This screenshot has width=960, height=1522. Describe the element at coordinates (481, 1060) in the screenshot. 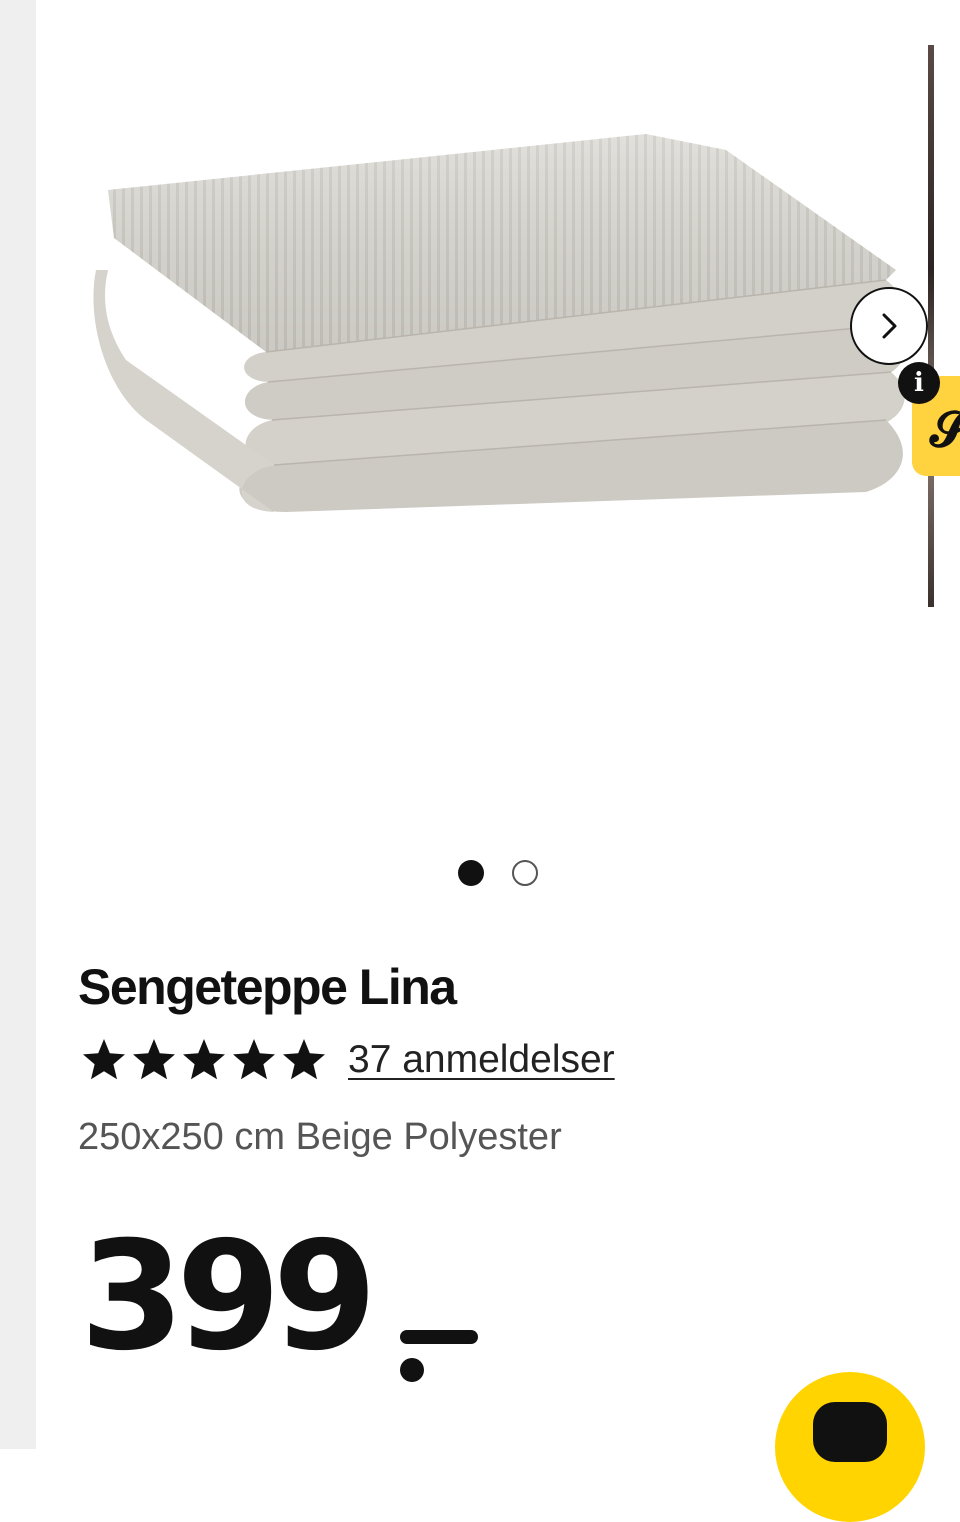

I see `reviews-link: 37 anmeldelser` at that location.